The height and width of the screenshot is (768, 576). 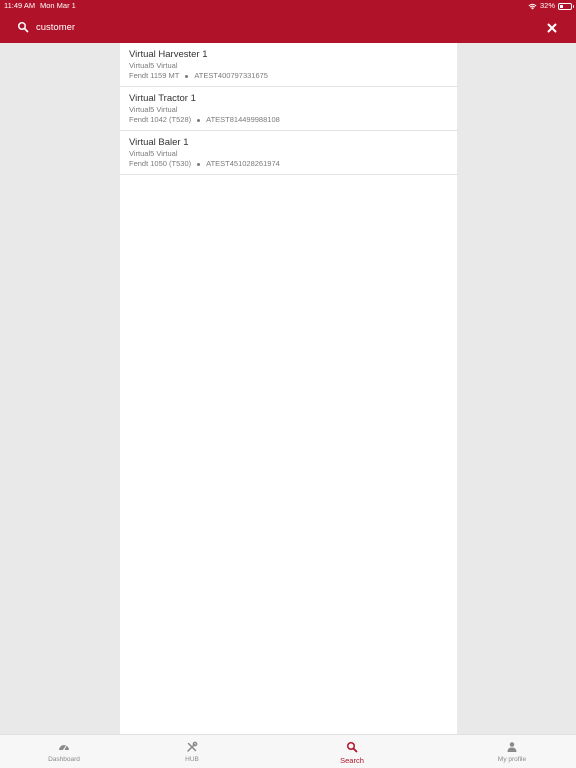 I want to click on wifi-icon, so click(x=532, y=6).